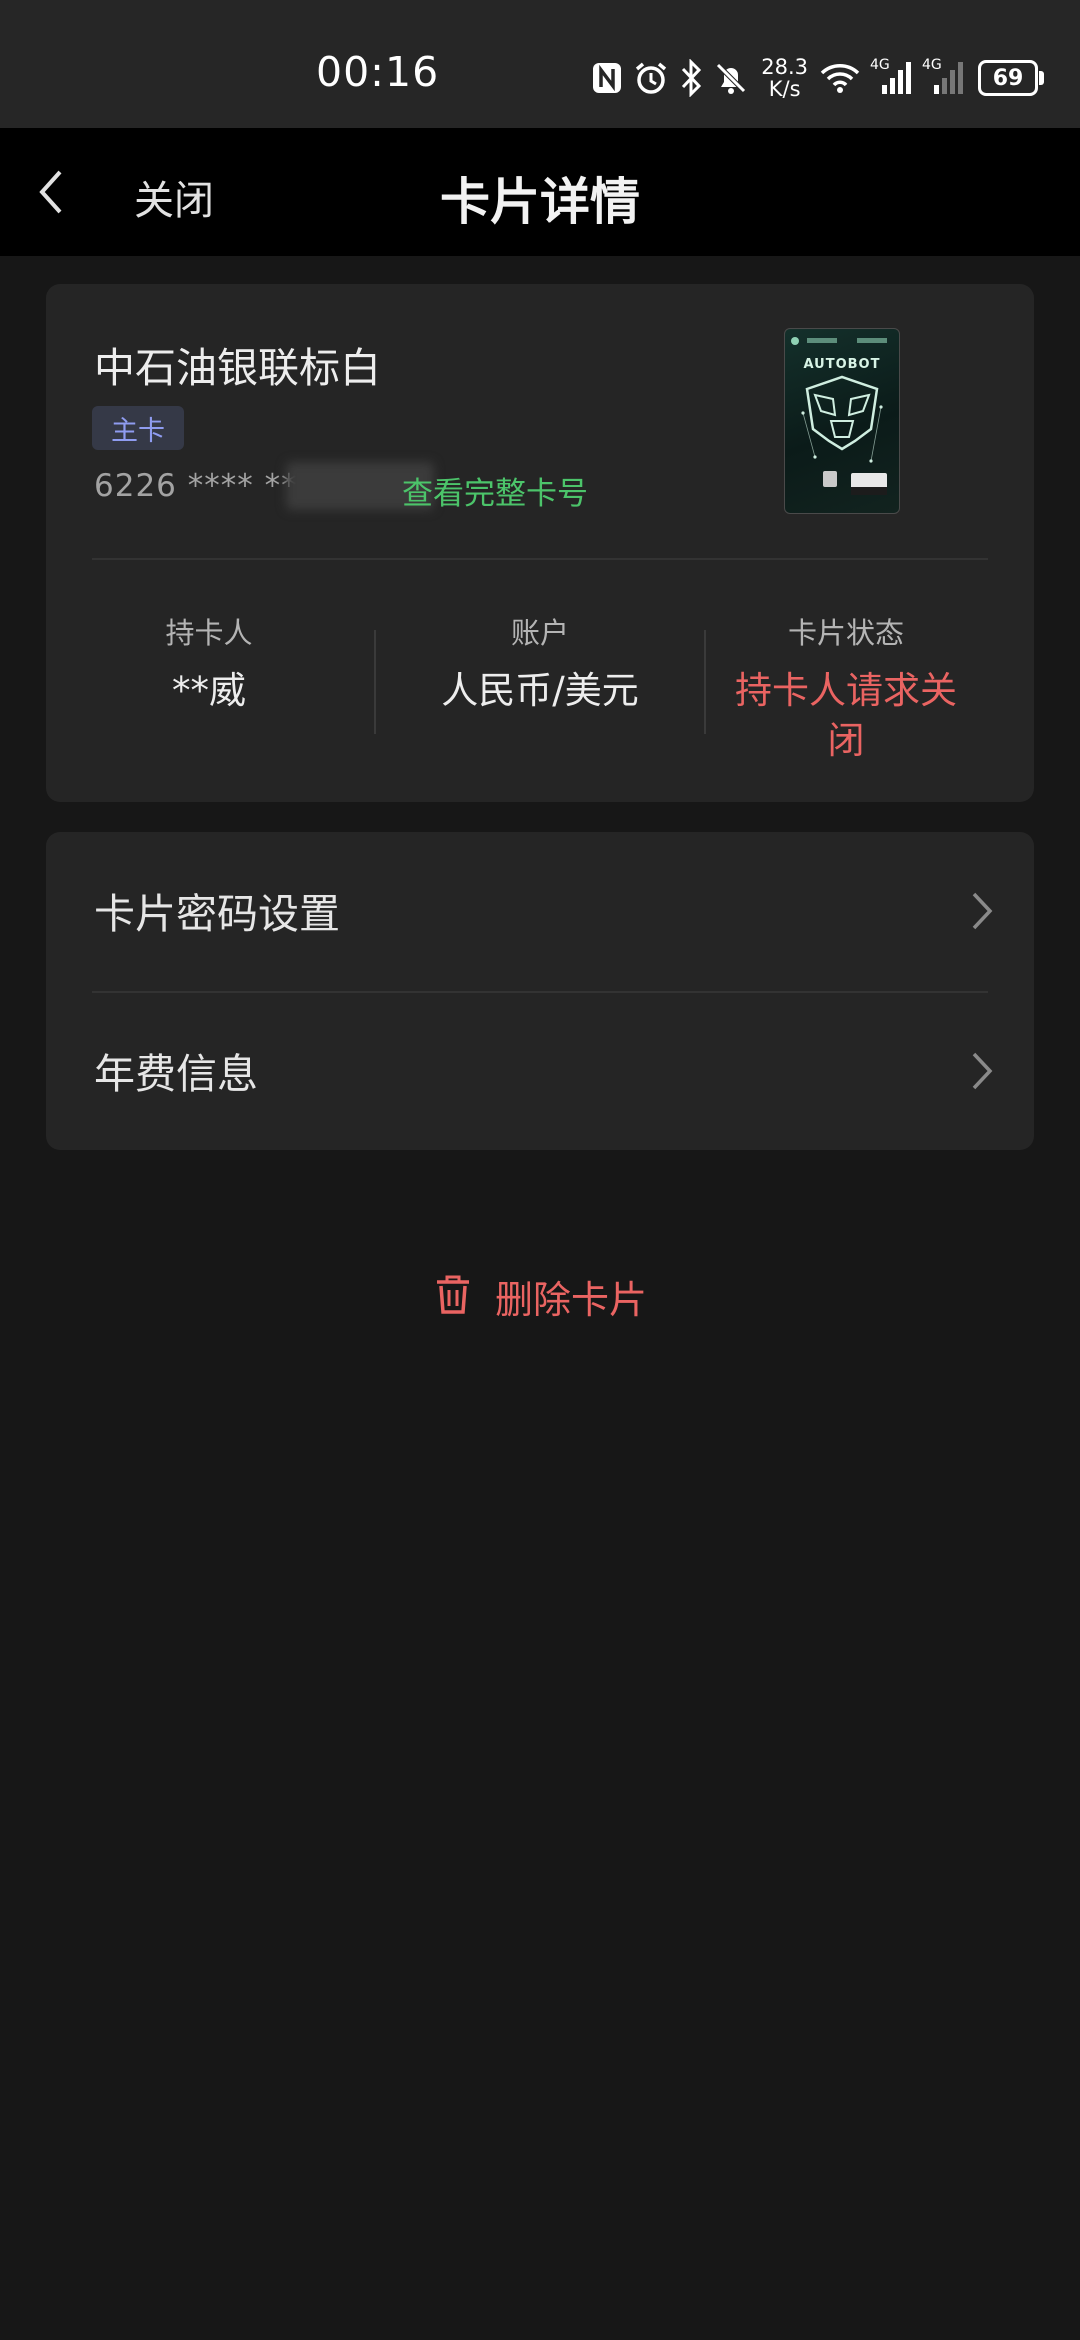 This screenshot has width=1080, height=2340. I want to click on info-value: **威, so click(209, 690).